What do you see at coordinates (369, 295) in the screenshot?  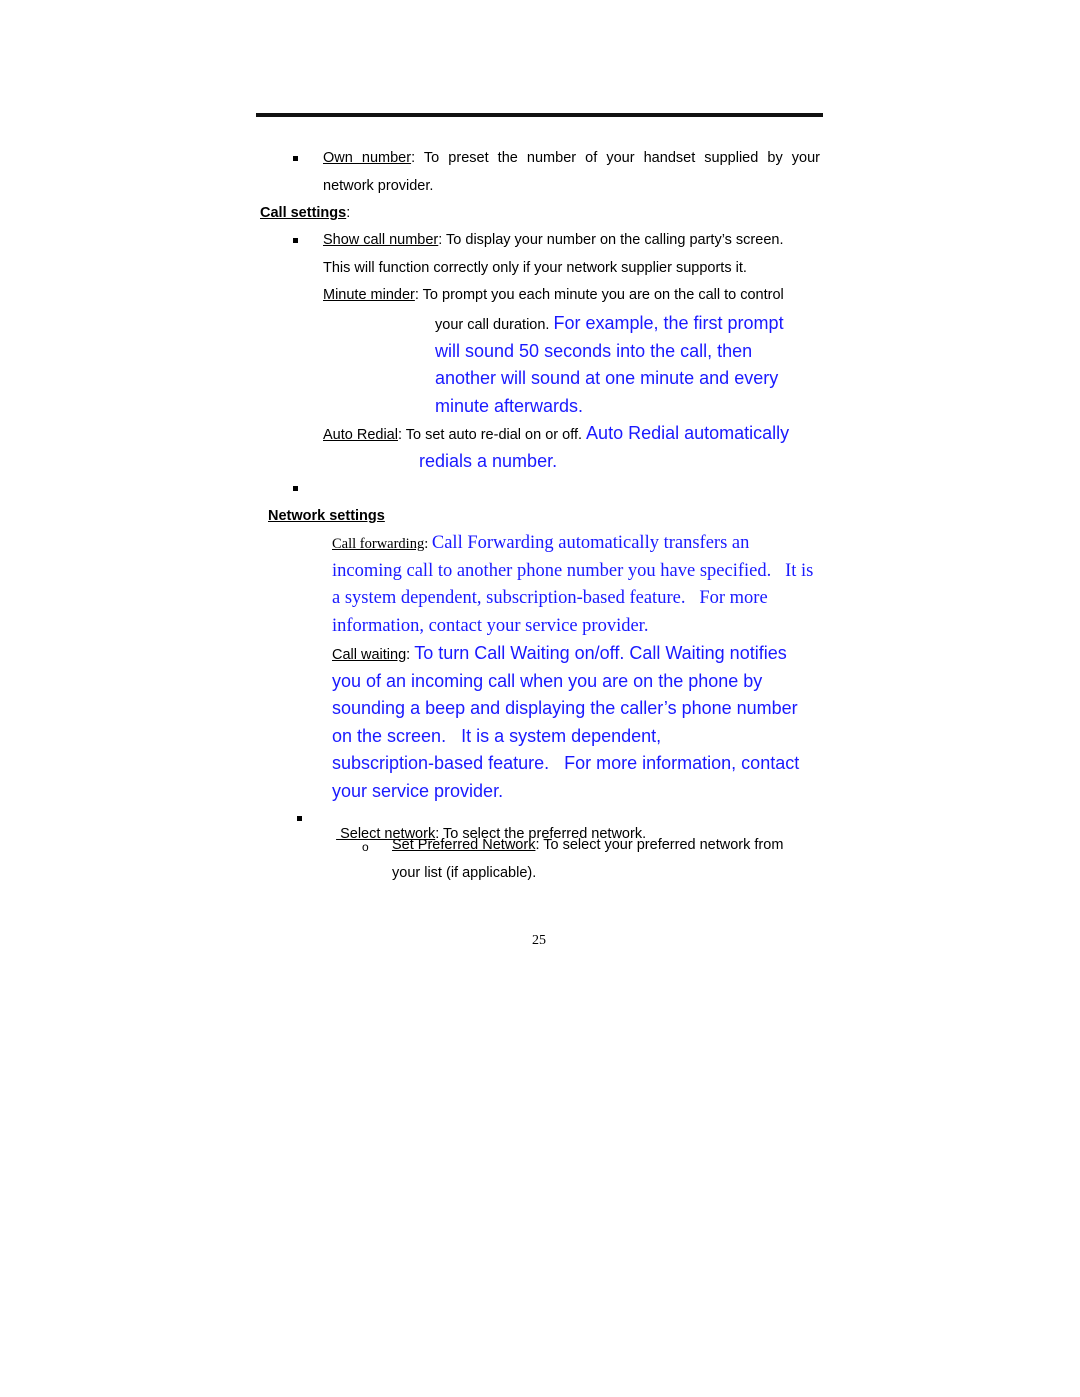 I see `minute-minder-label: Minute minder` at bounding box center [369, 295].